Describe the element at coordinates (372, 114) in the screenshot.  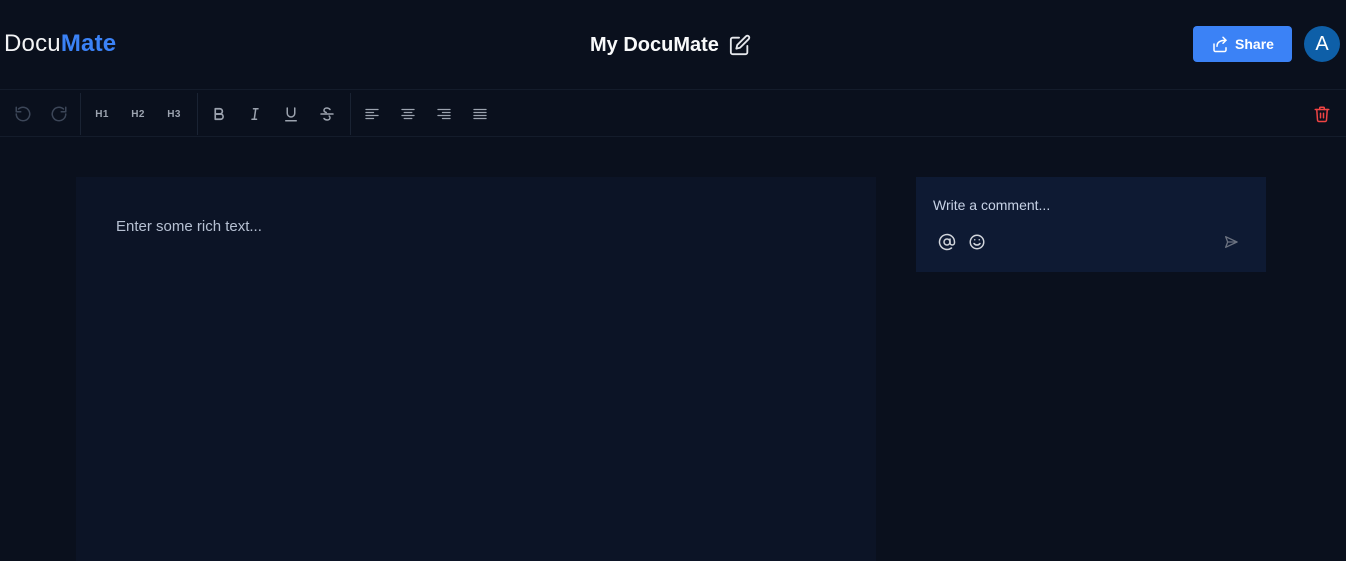
I see `align-left-icon` at that location.